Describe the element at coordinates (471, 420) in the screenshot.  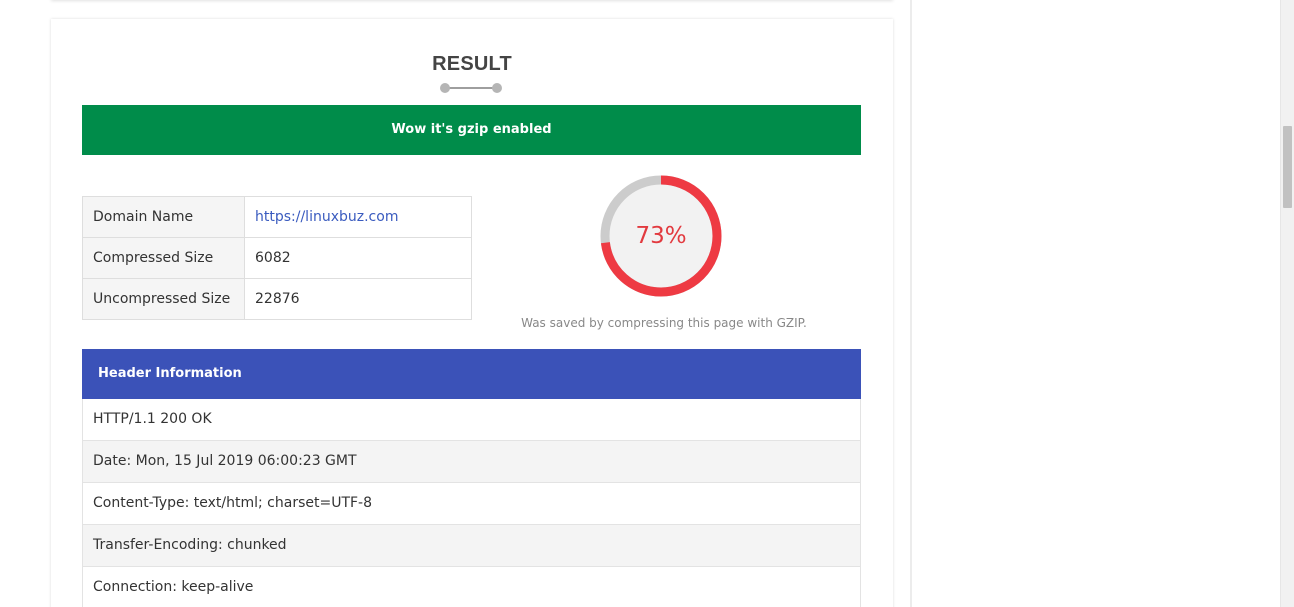
I see `header-row: HTTP/1.1 200 OK` at that location.